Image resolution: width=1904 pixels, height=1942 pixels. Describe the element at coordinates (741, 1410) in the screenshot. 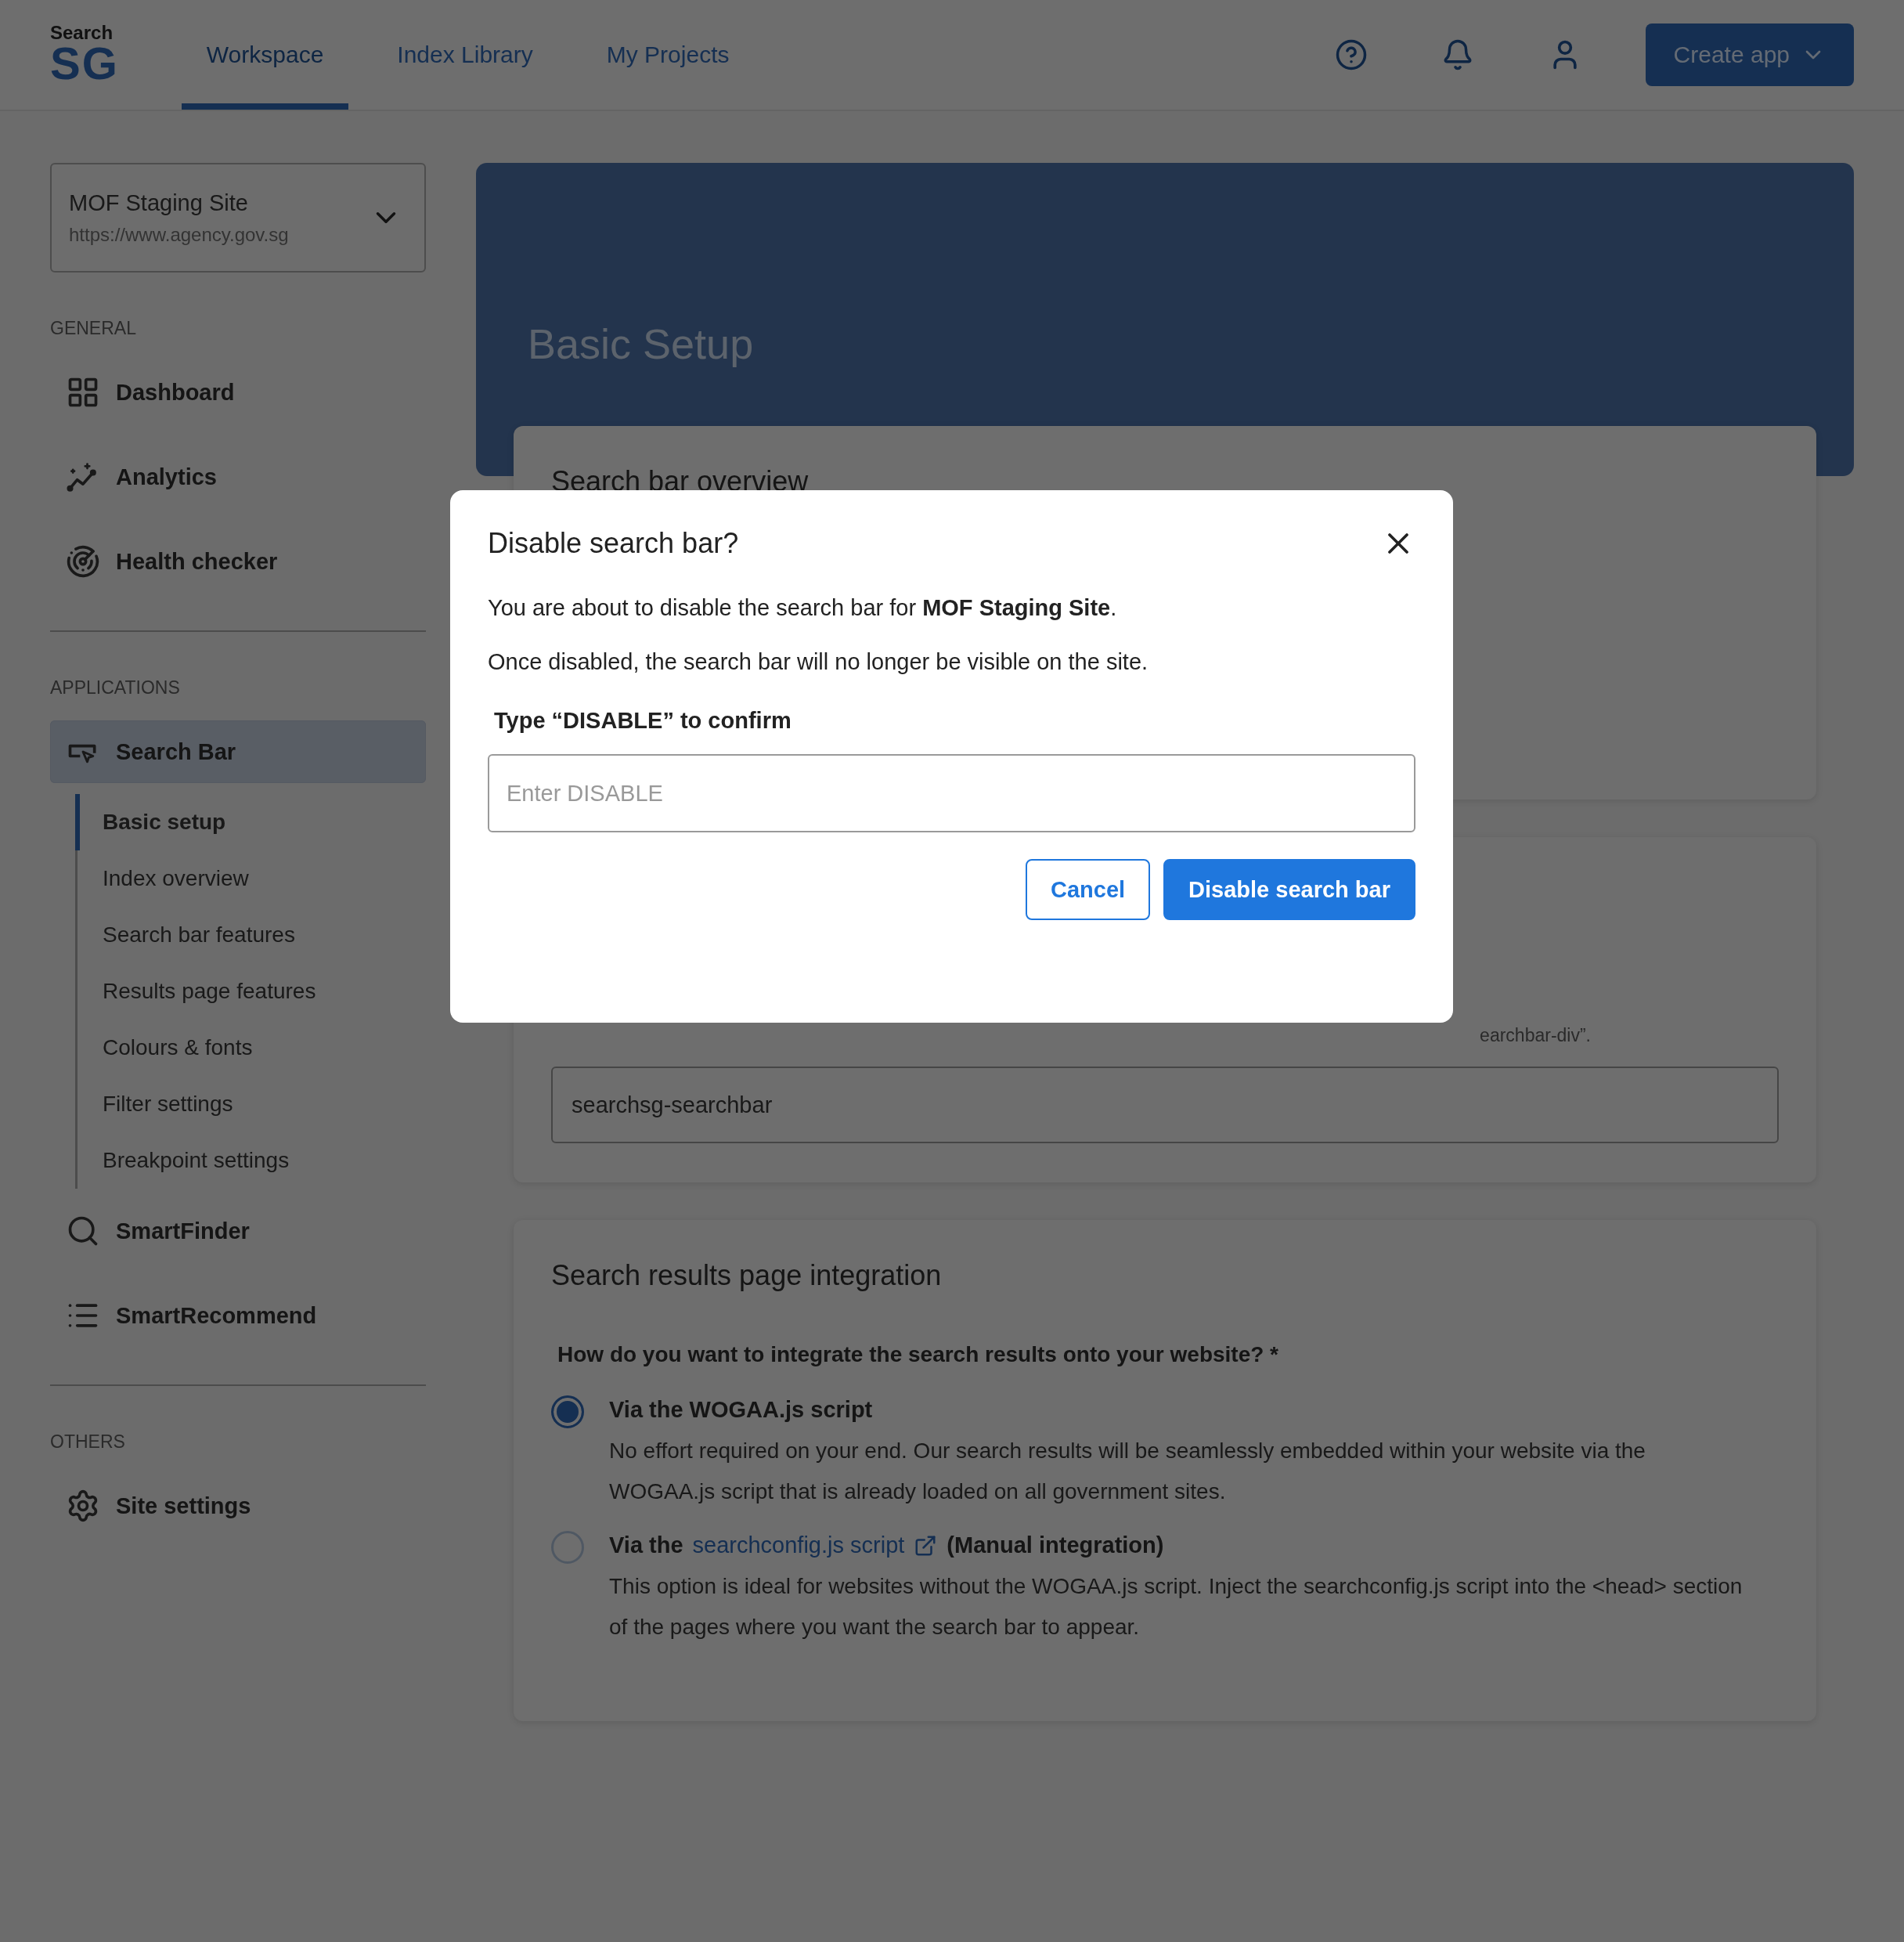

I see `option-title: Via the WOGAA.js script` at that location.